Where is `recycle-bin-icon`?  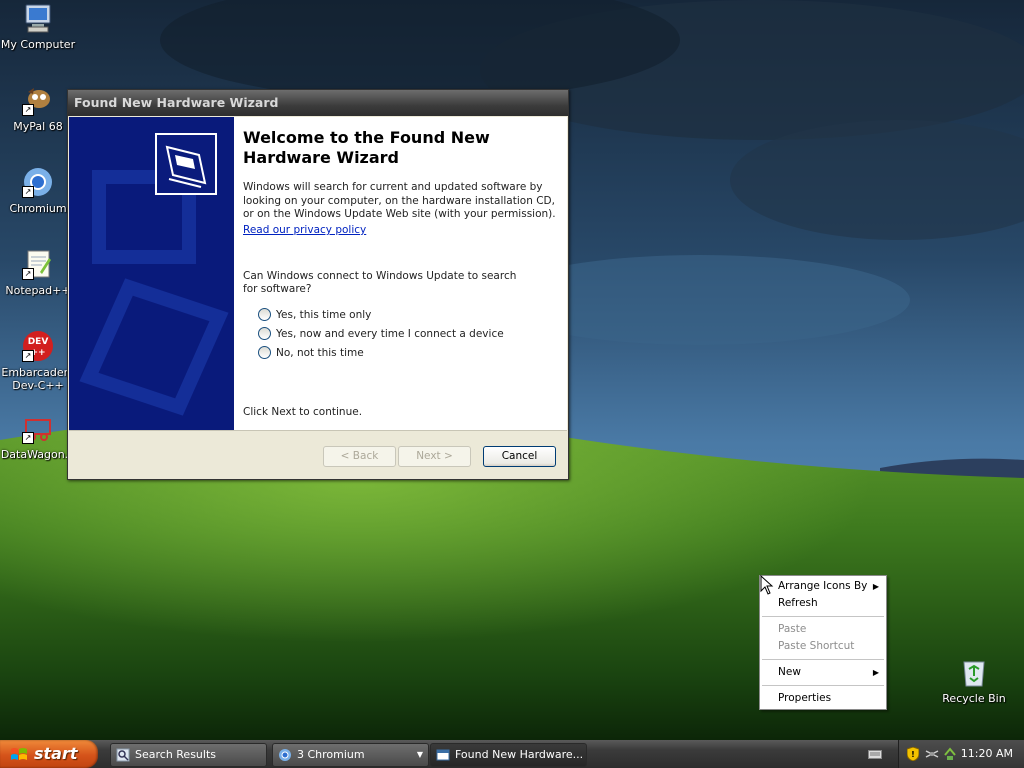
recycle-bin-icon is located at coordinates (974, 672).